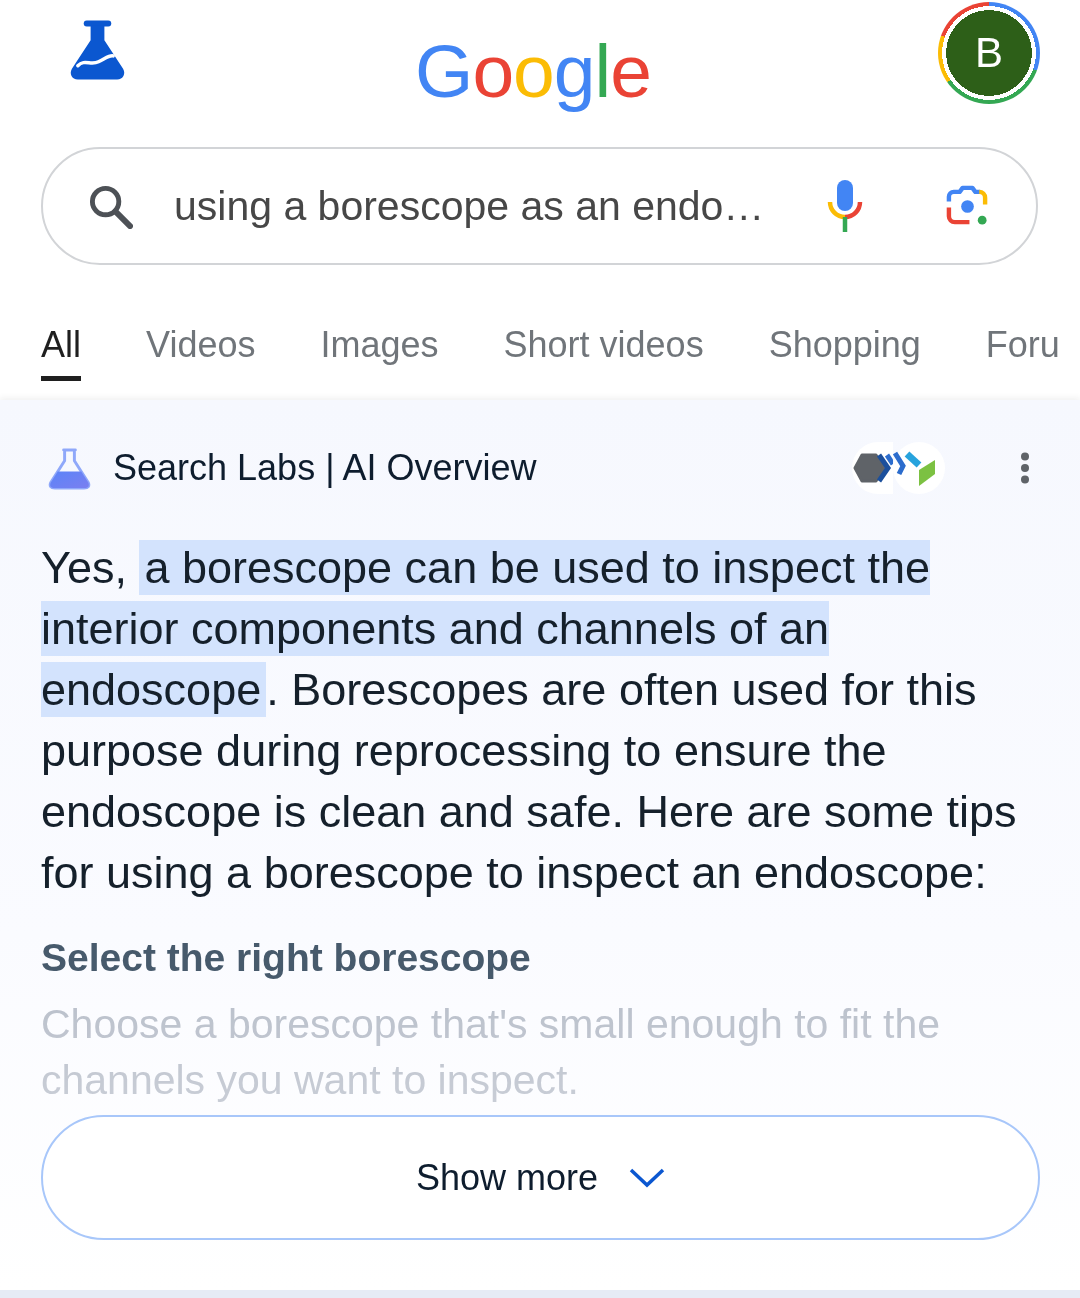 The height and width of the screenshot is (1298, 1080). Describe the element at coordinates (844, 345) in the screenshot. I see `tab: Shopping` at that location.